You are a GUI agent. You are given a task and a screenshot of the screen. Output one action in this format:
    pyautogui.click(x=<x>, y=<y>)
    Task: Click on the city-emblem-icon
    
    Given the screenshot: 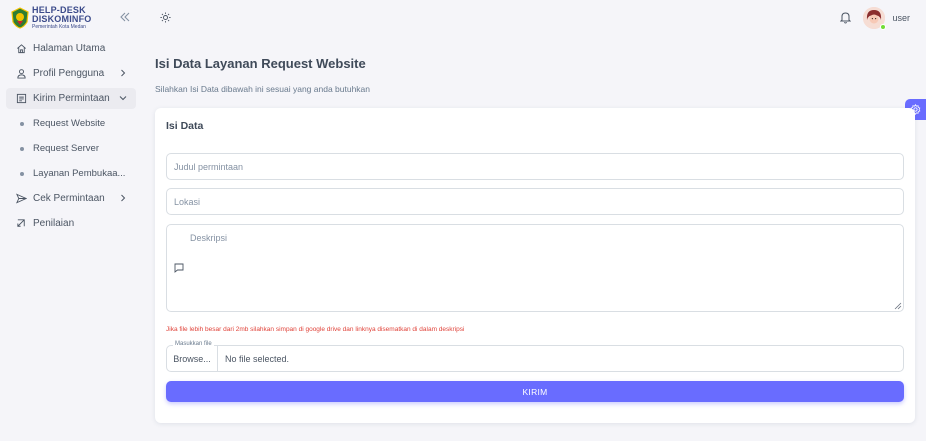 What is the action you would take?
    pyautogui.click(x=20, y=18)
    